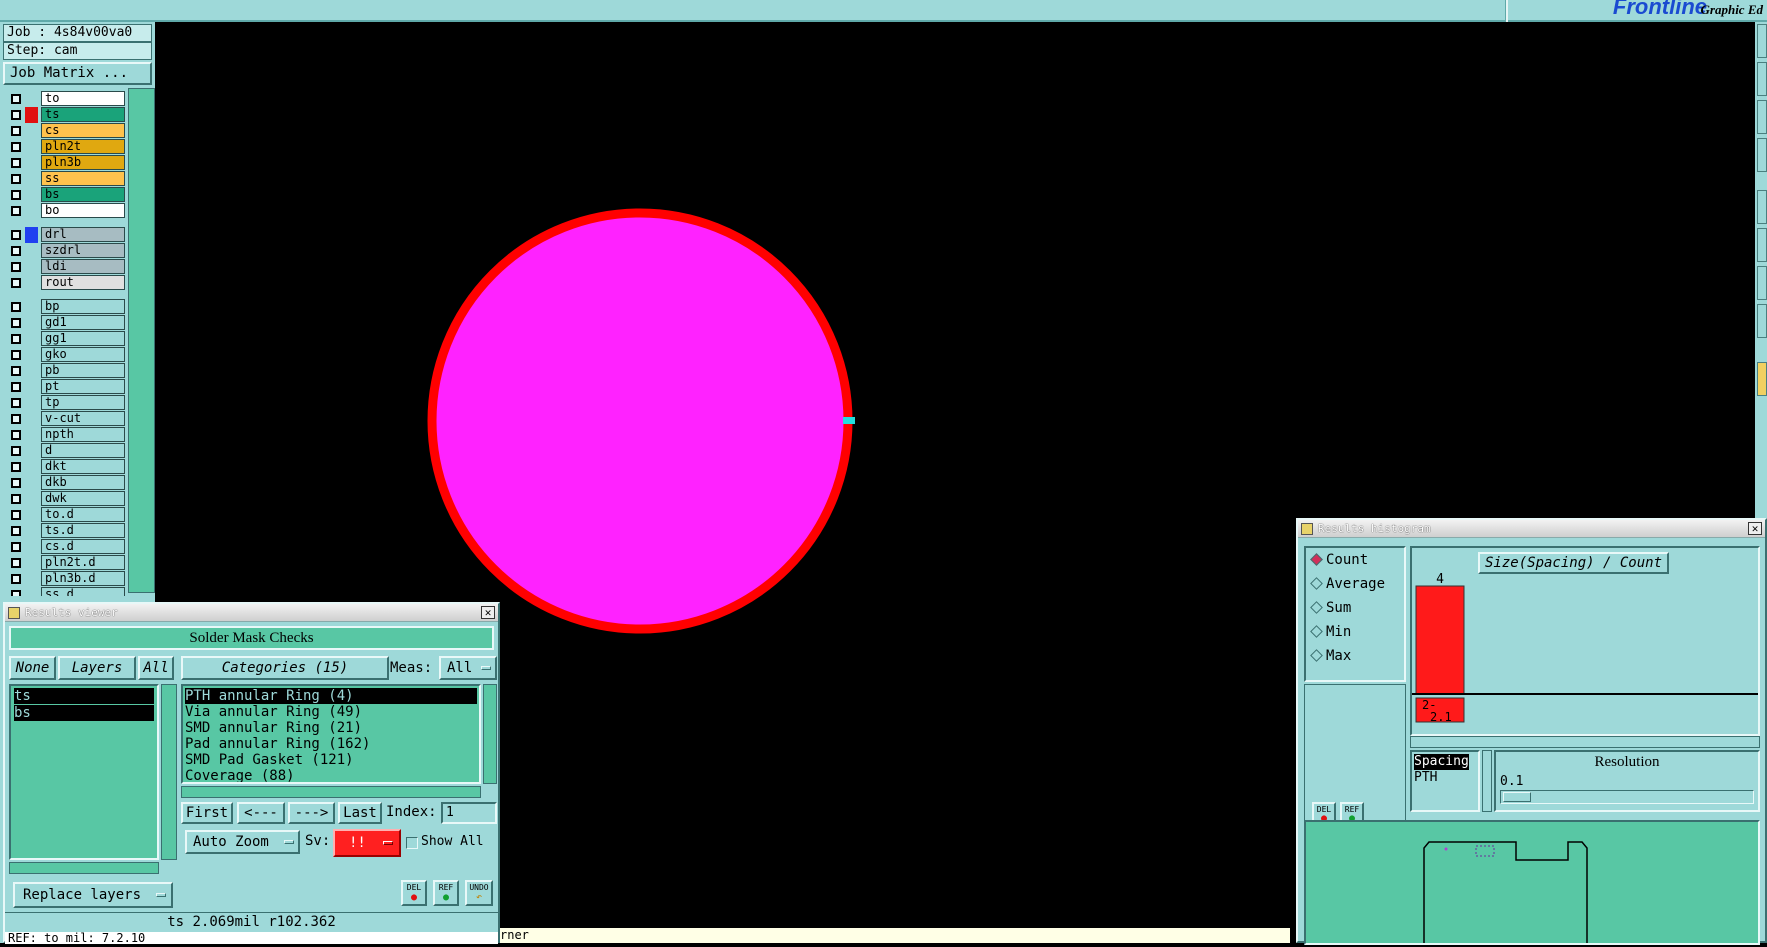 Image resolution: width=1767 pixels, height=947 pixels. What do you see at coordinates (640, 421) in the screenshot?
I see `pth-pad` at bounding box center [640, 421].